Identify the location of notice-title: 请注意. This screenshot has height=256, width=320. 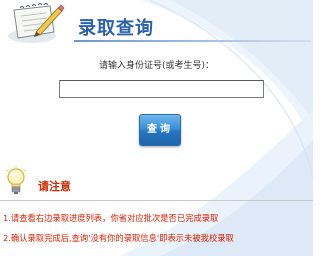
(54, 186).